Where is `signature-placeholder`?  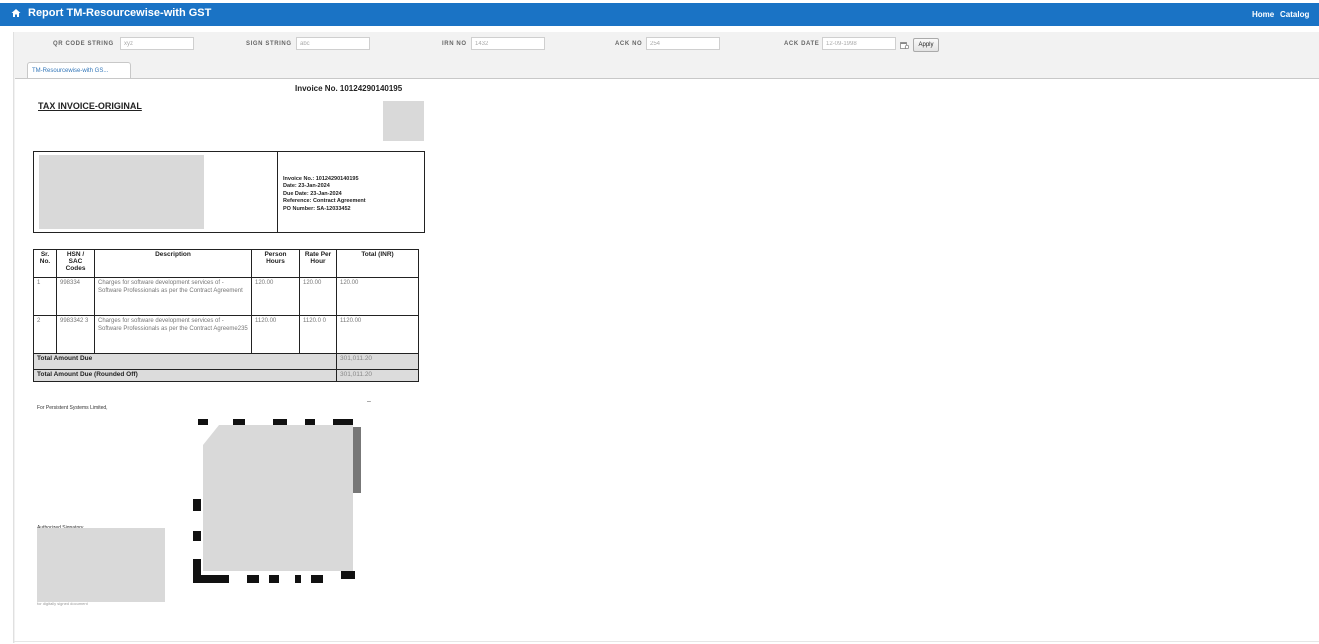
signature-placeholder is located at coordinates (101, 565).